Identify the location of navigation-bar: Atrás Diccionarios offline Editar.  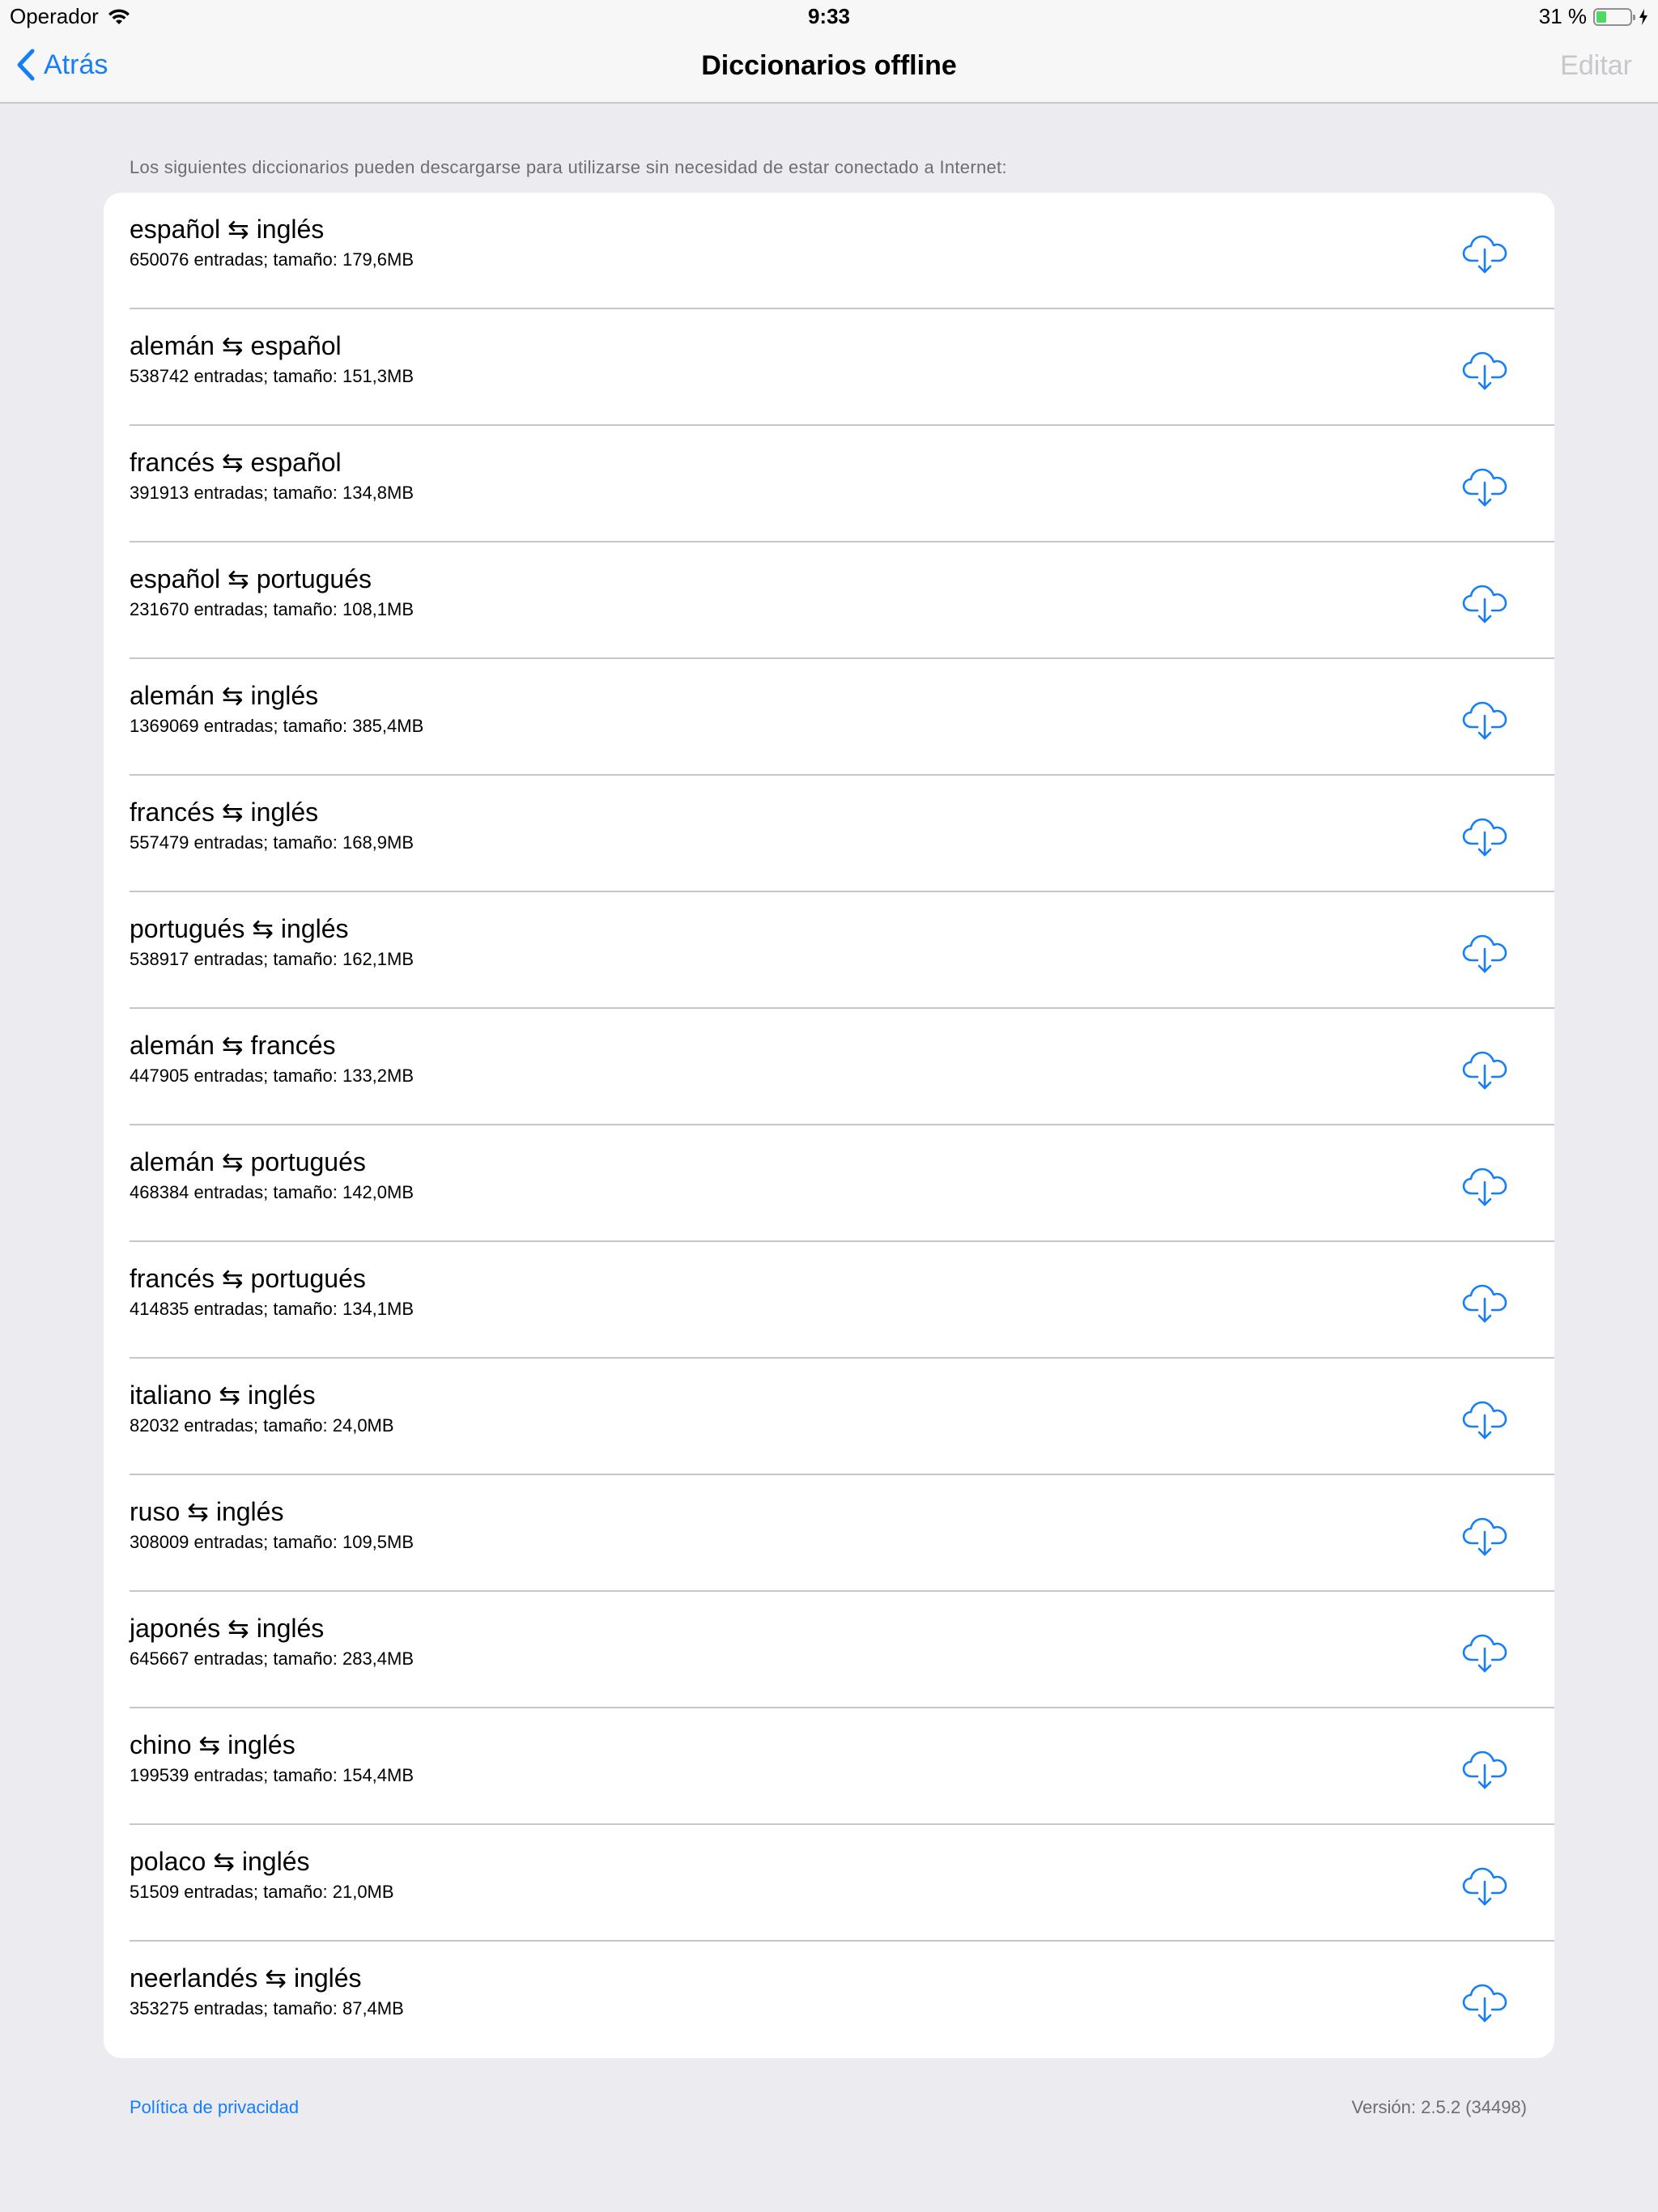
(829, 68).